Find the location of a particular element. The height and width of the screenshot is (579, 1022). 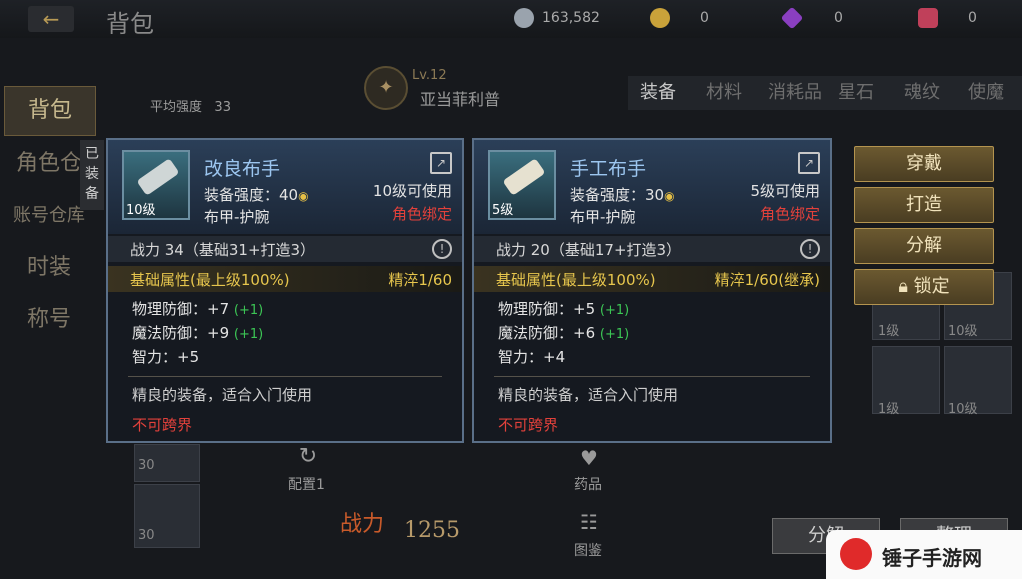

level-requirement: 10级可使用 is located at coordinates (412, 191).